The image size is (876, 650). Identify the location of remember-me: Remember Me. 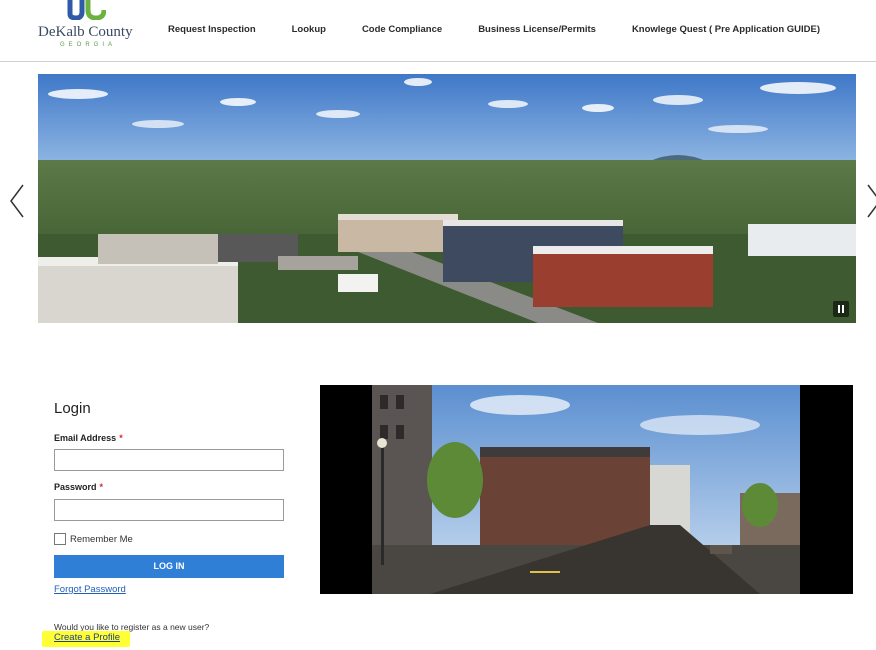
(93, 539).